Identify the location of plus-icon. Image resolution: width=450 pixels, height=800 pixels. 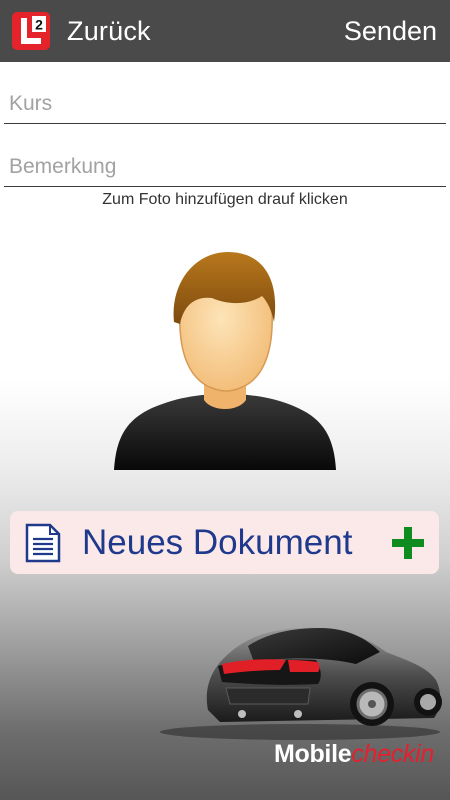
(408, 543).